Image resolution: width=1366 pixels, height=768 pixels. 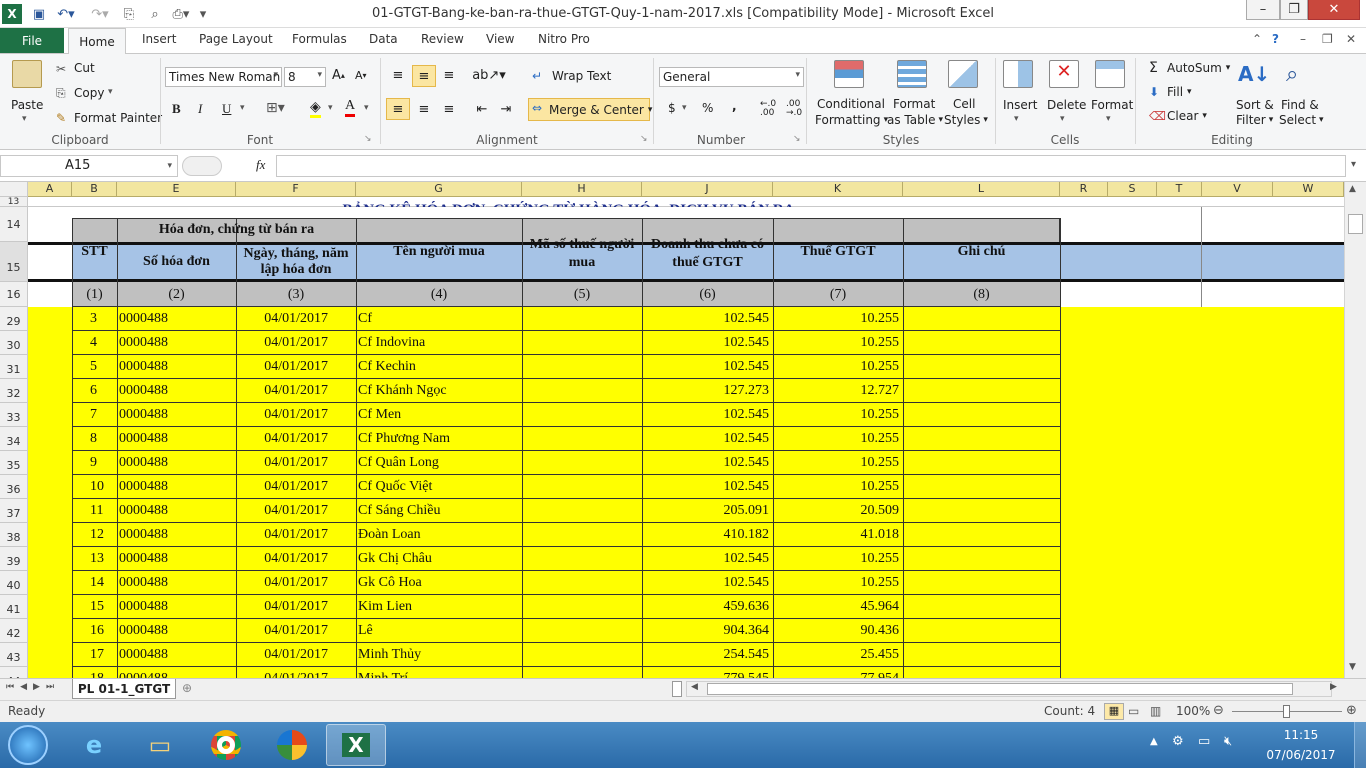 I want to click on formula-input, so click(x=811, y=166).